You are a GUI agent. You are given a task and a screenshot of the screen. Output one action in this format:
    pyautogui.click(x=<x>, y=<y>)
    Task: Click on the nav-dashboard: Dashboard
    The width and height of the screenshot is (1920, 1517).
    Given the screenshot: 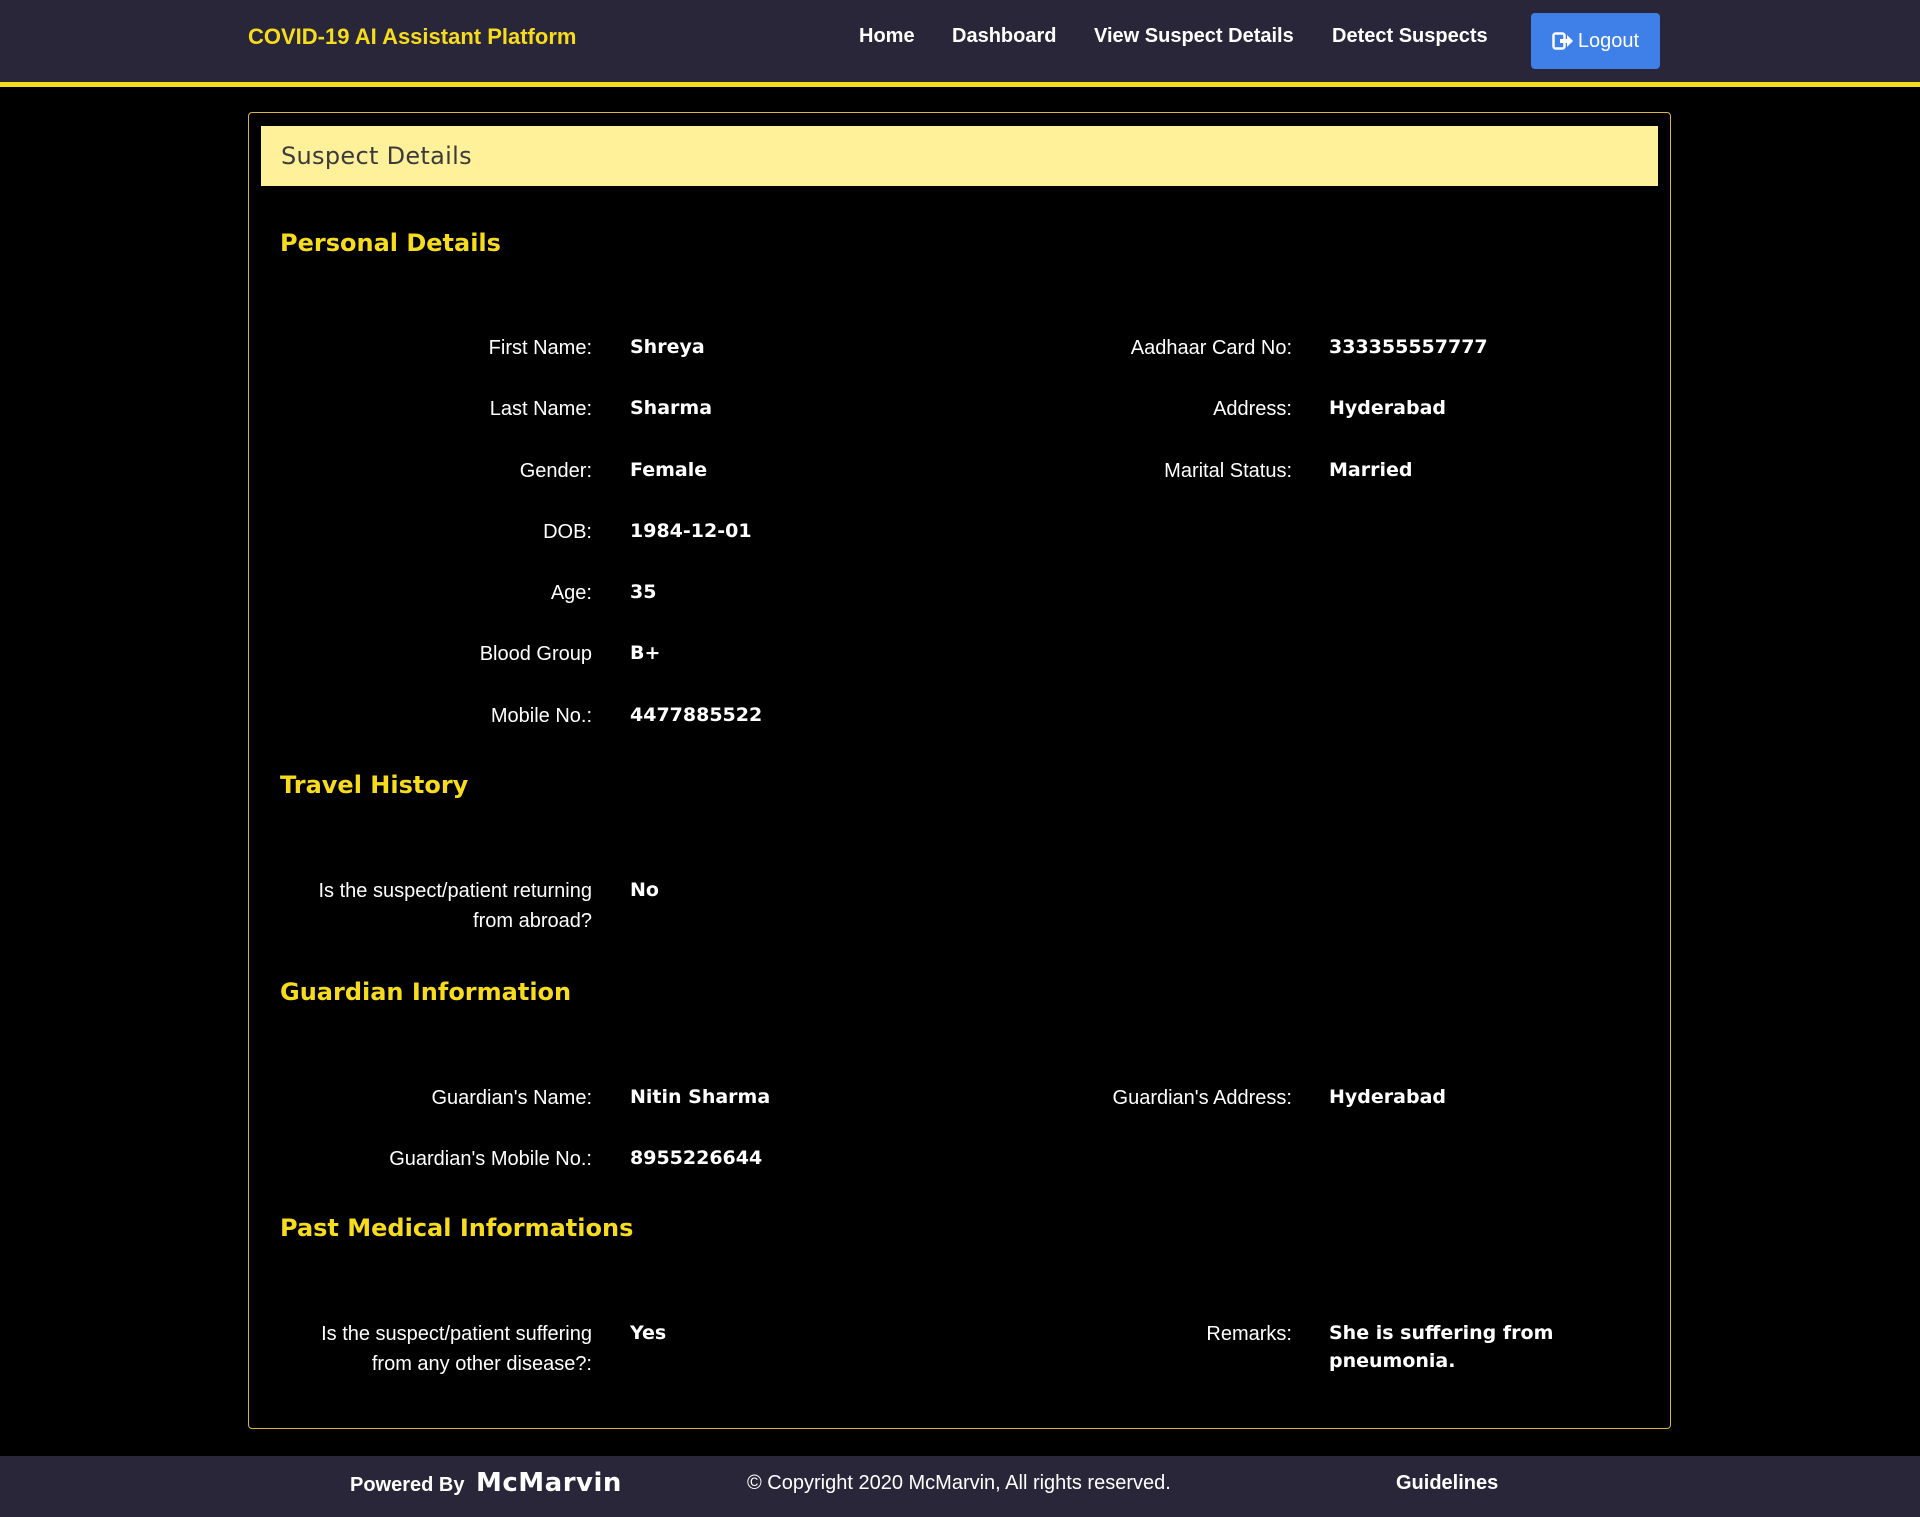 What is the action you would take?
    pyautogui.click(x=1004, y=36)
    